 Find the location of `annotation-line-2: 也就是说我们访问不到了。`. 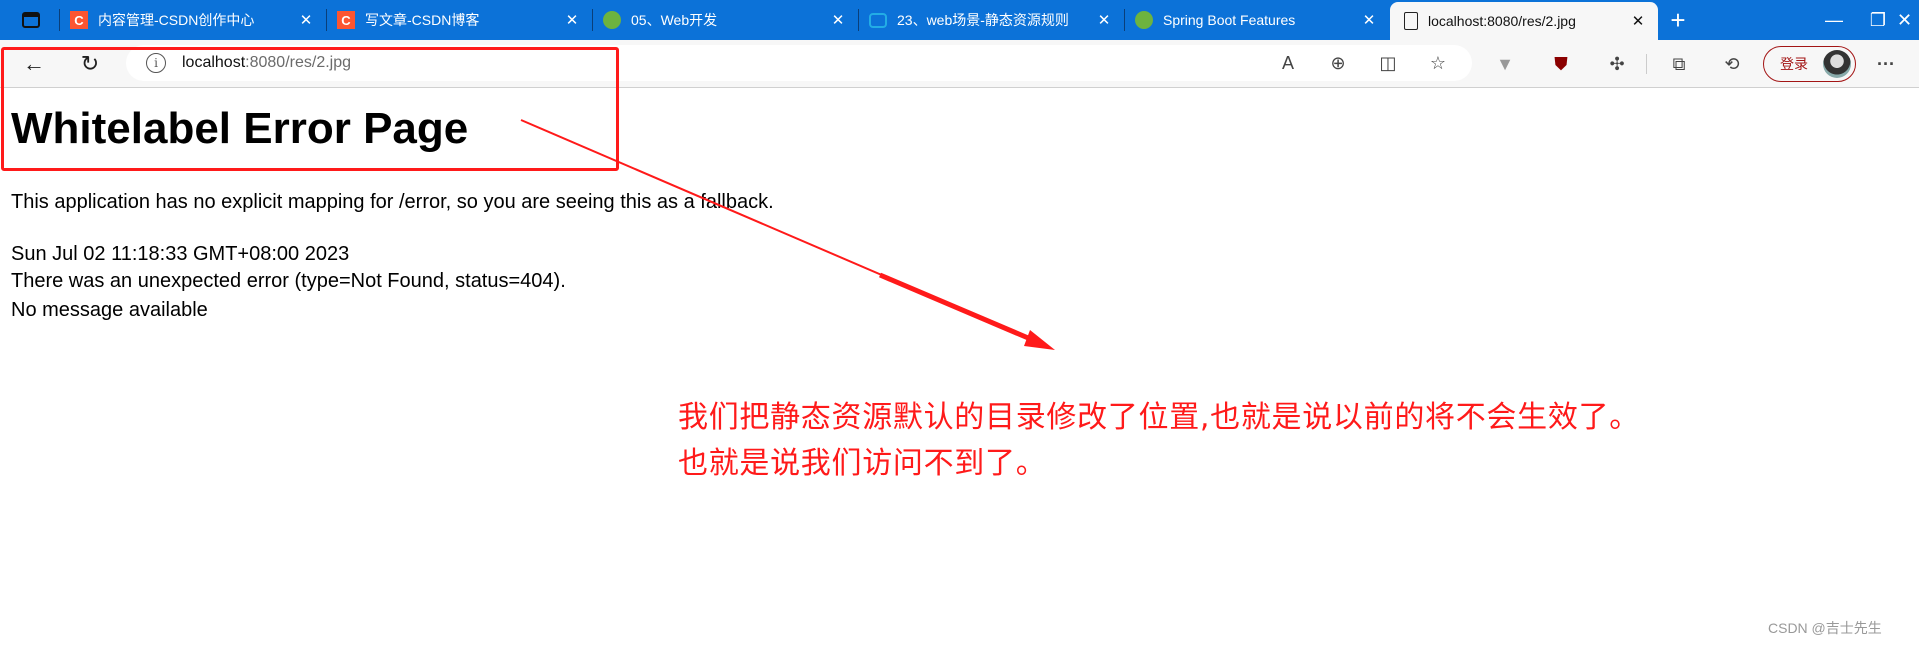

annotation-line-2: 也就是说我们访问不到了。 is located at coordinates (862, 463).